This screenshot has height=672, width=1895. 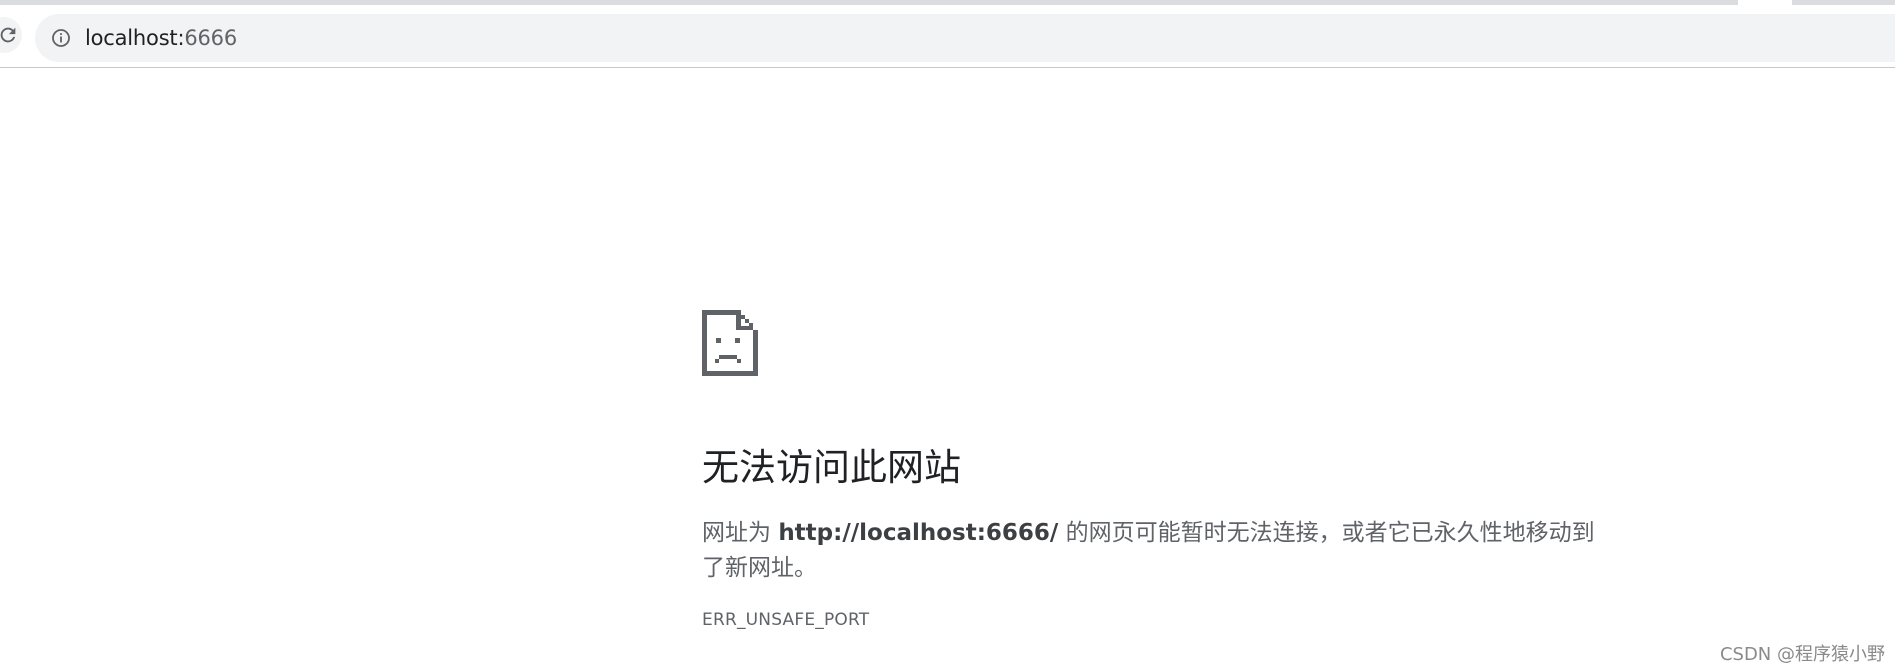 What do you see at coordinates (1802, 654) in the screenshot?
I see `watermark: CSDN @程序猿小野` at bounding box center [1802, 654].